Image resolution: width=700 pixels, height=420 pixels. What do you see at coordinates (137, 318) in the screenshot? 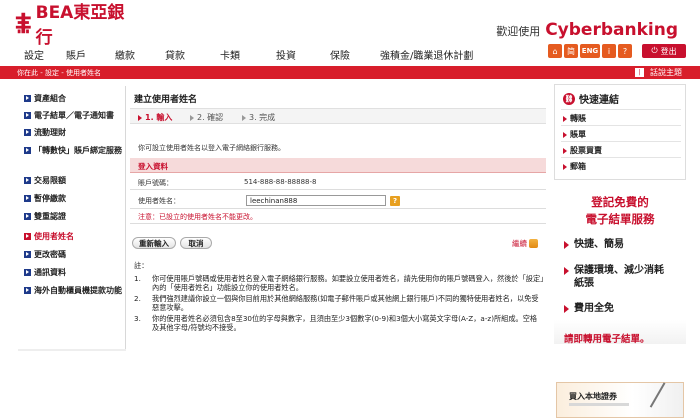
I see `note-number: 3.` at bounding box center [137, 318].